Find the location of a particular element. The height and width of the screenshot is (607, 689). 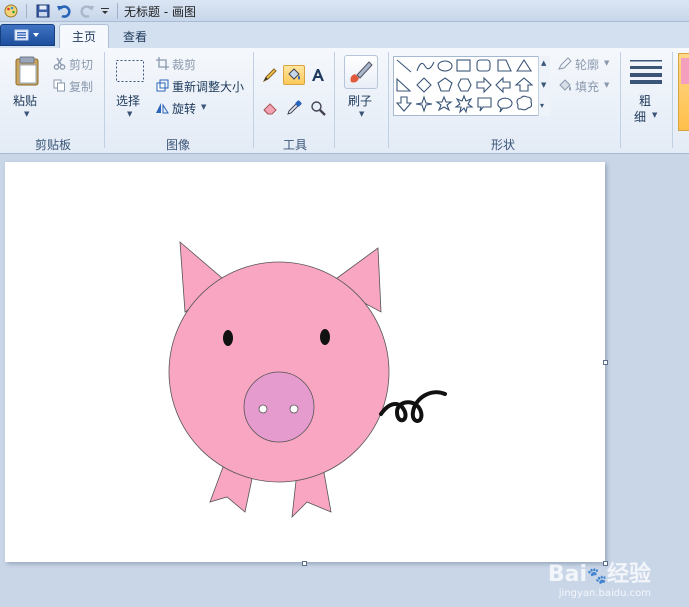

rotate-dropdown-icon: ▼ is located at coordinates (203, 107).